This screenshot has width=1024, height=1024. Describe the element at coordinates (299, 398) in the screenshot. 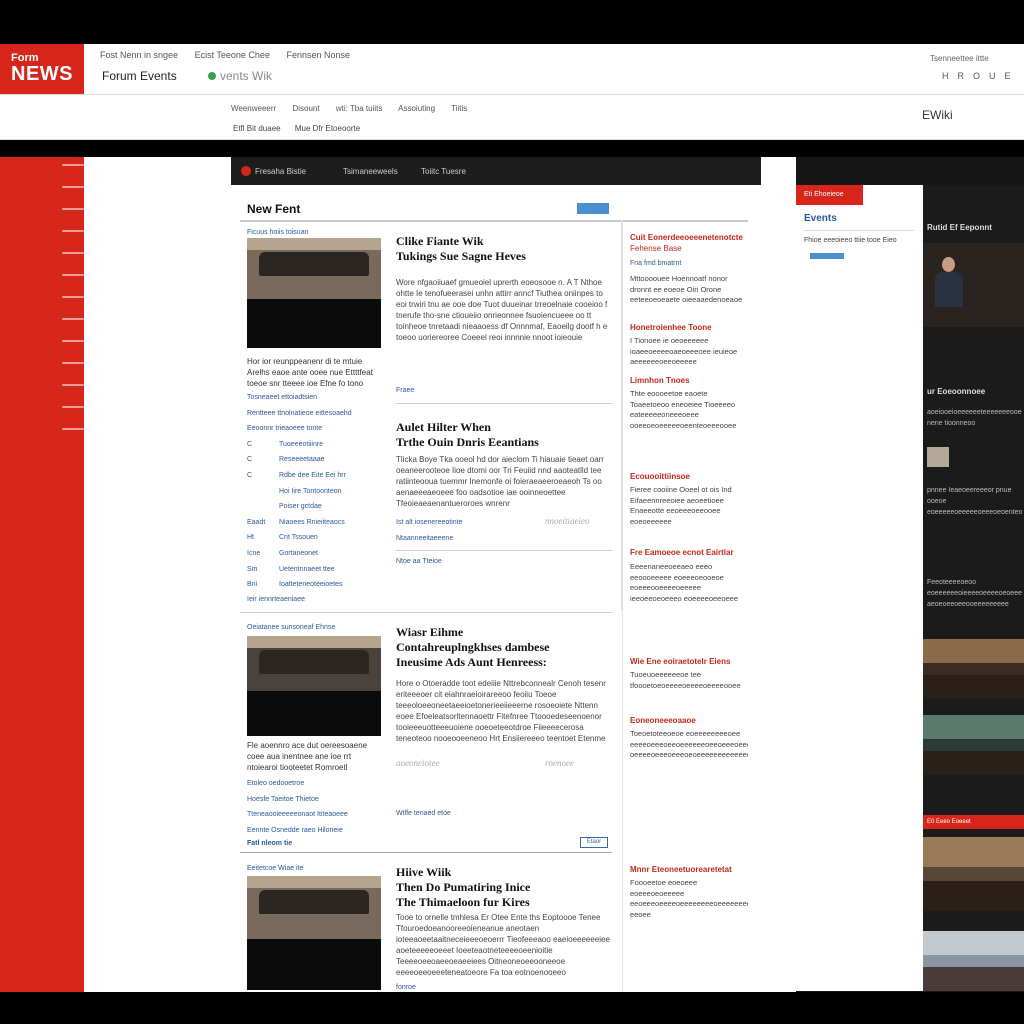

I see `related-link: Tosneaeet ettoiadtsien` at that location.